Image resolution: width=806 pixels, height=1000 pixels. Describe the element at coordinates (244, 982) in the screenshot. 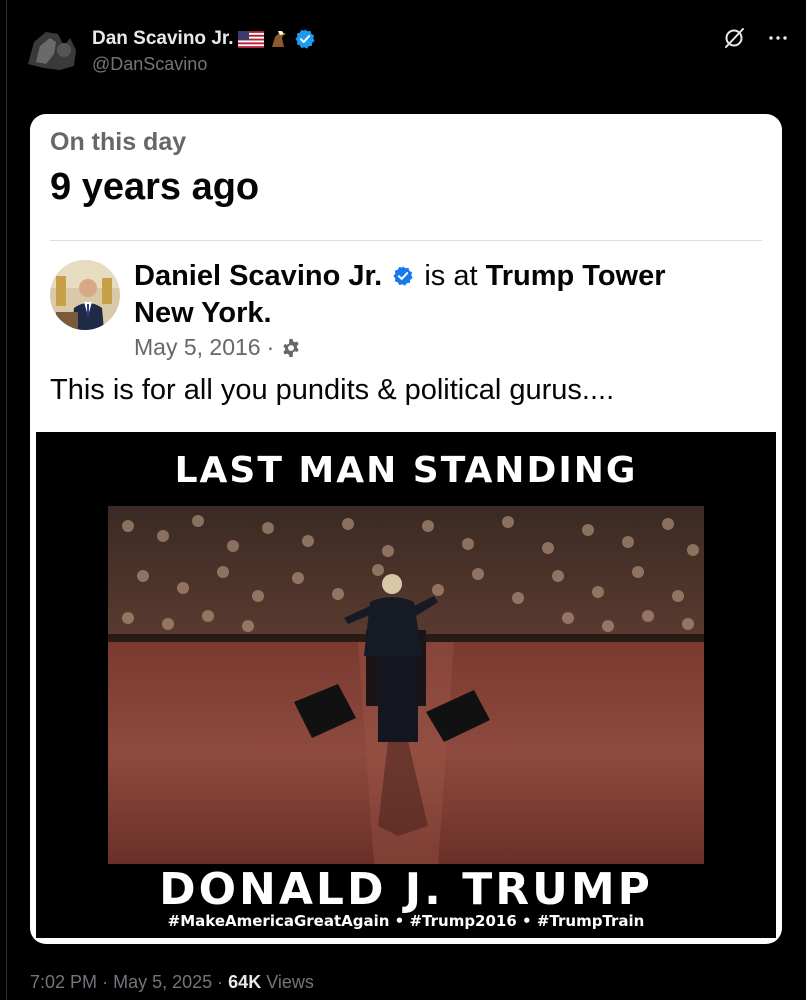

I see `views-count: 64K` at that location.